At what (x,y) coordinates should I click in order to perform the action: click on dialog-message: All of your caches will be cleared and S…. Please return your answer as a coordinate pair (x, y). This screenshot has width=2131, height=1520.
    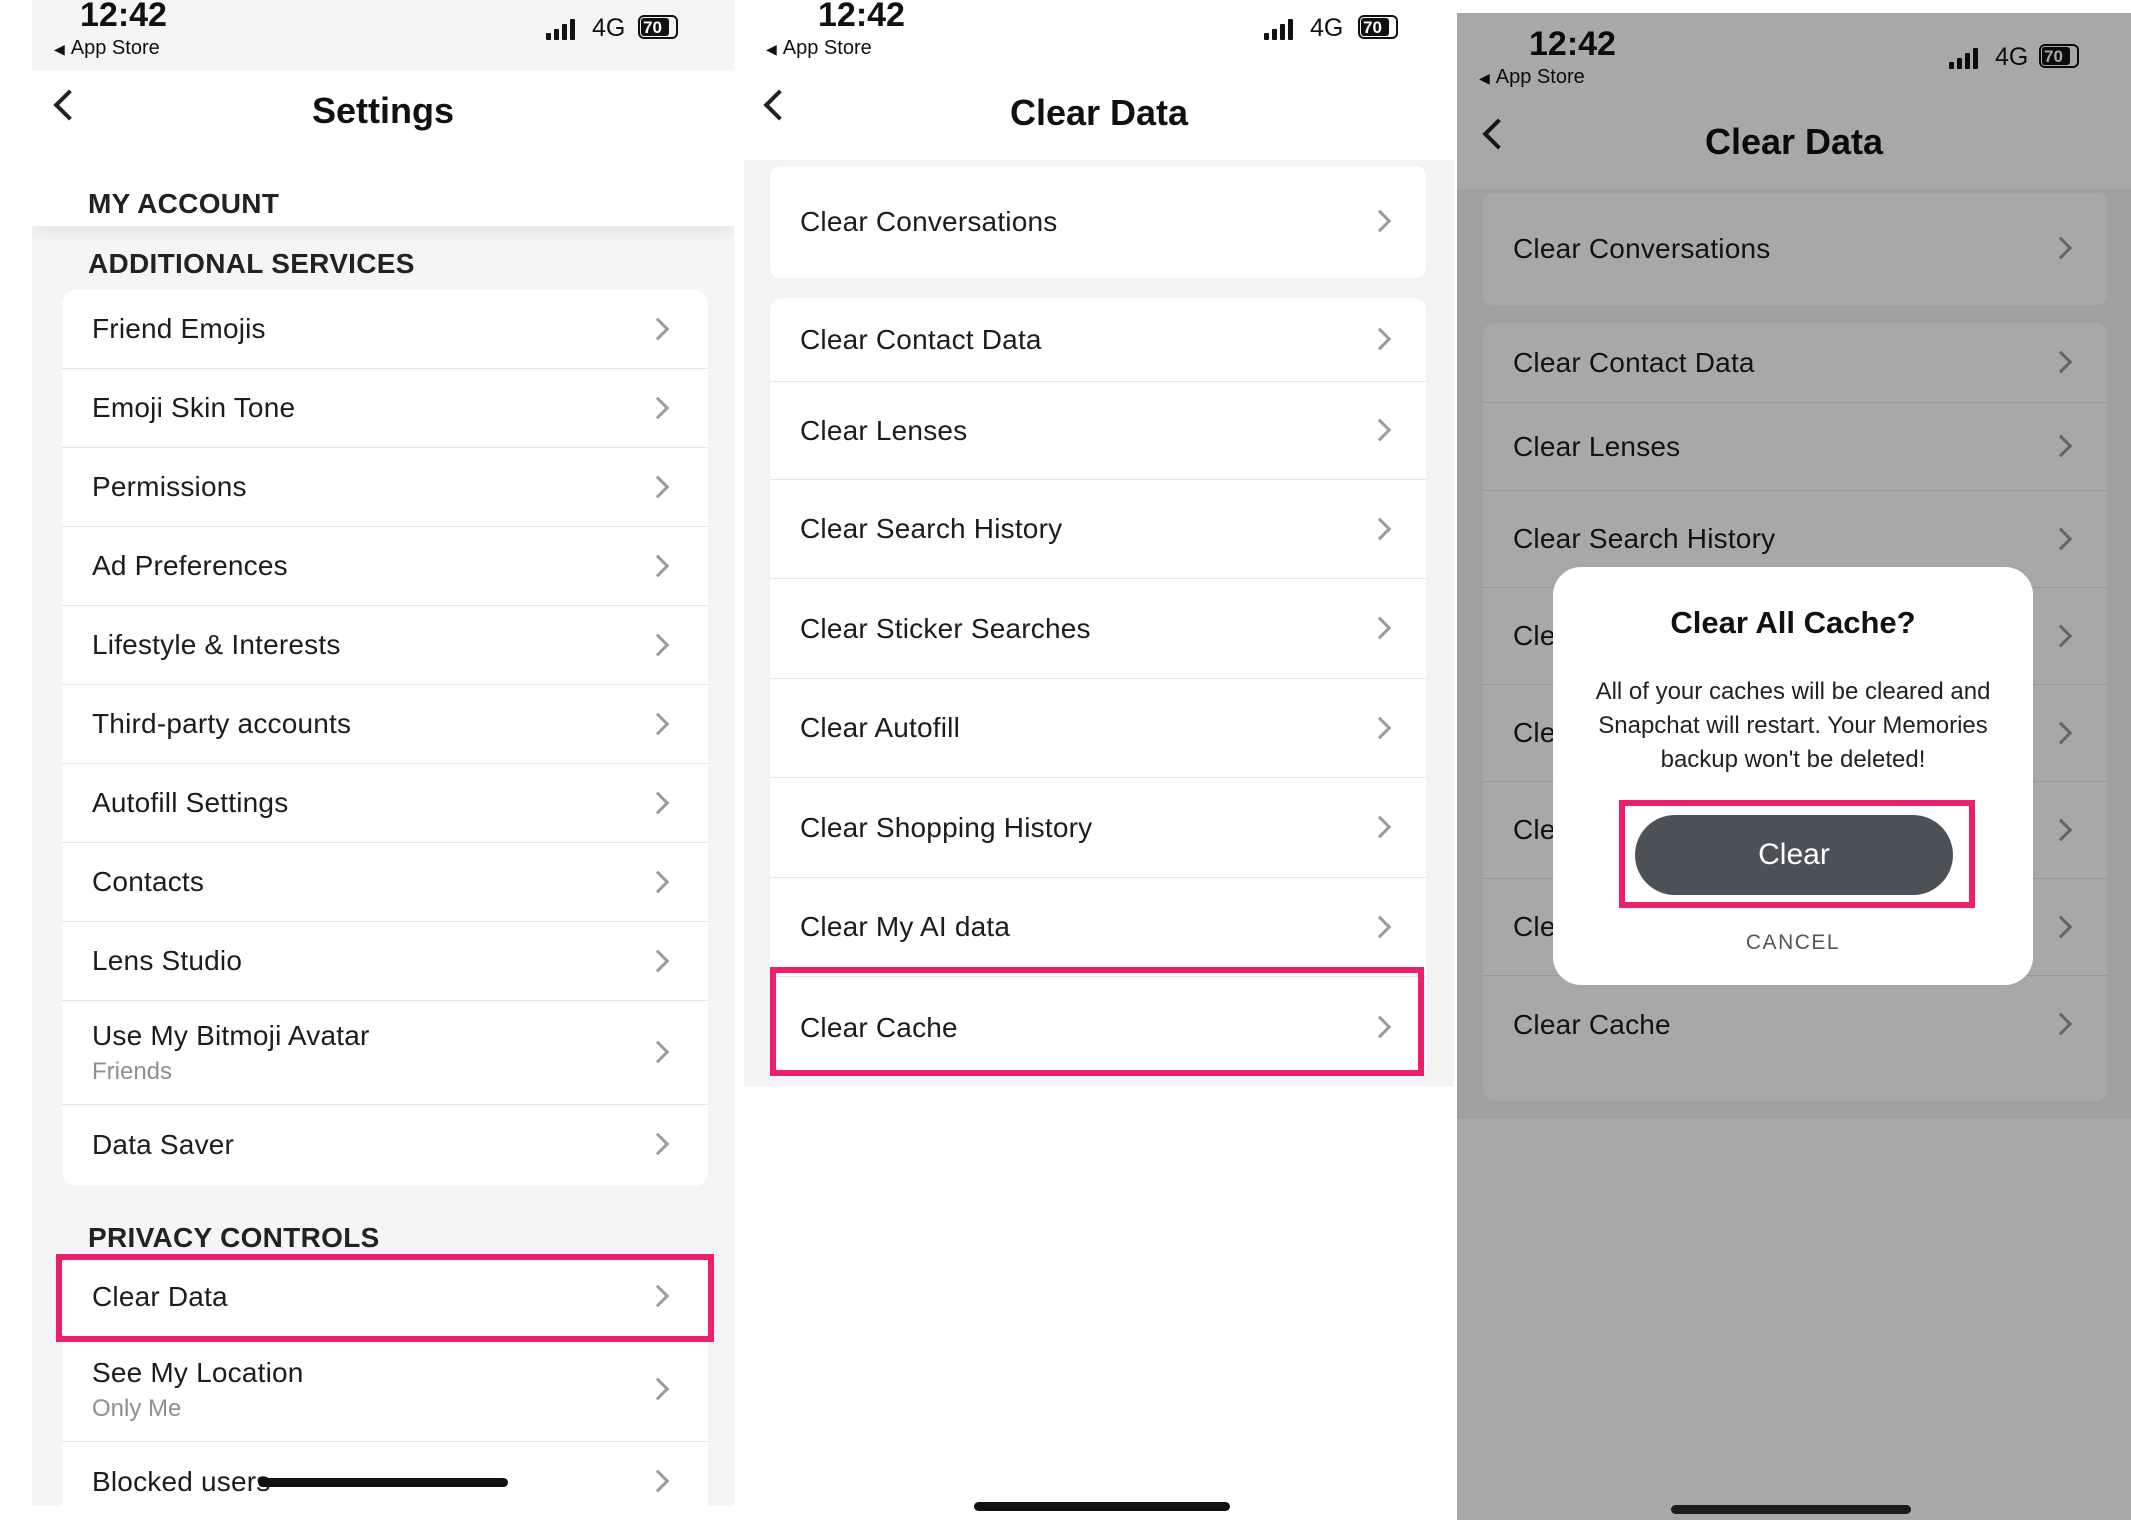
    Looking at the image, I should click on (1793, 725).